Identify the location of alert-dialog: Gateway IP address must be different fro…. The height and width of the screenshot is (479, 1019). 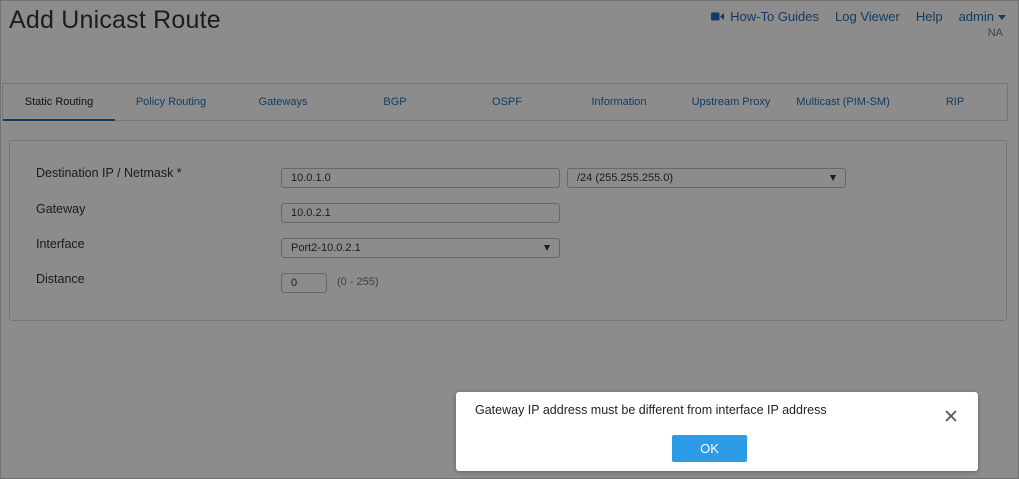
(717, 431).